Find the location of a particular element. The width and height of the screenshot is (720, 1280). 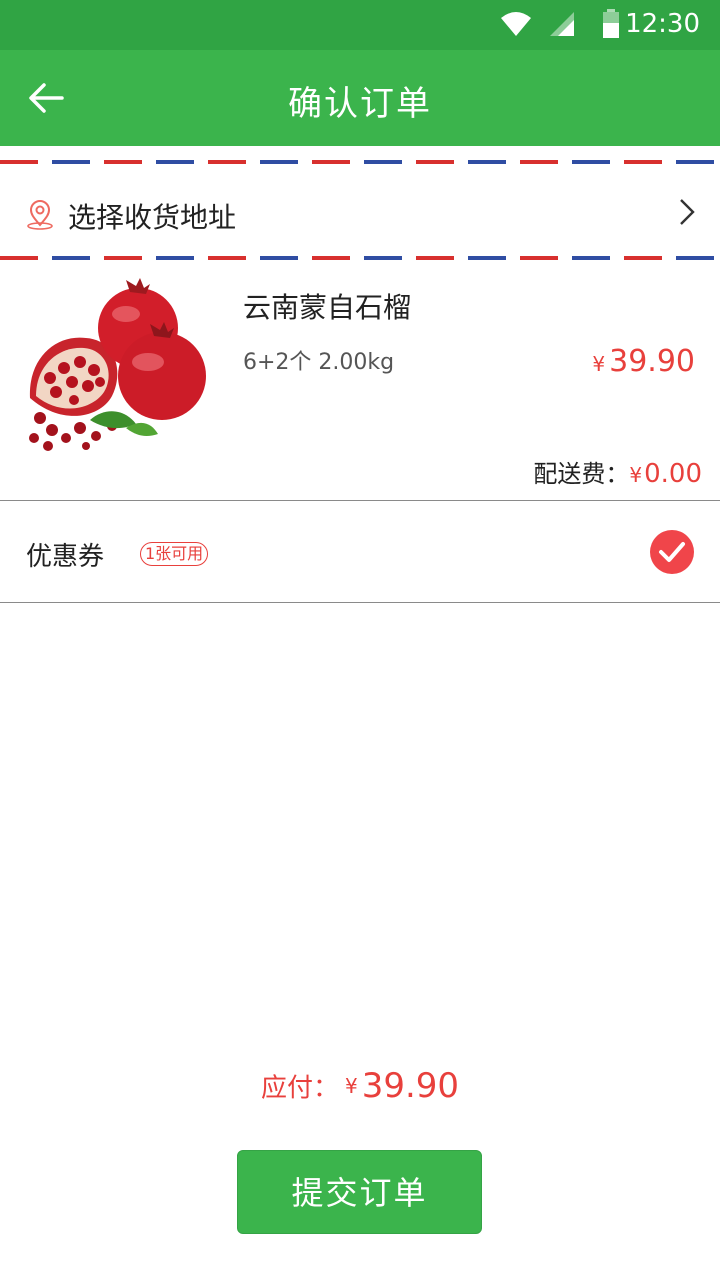

coupon-row: 优惠券 1张可用 is located at coordinates (360, 552).